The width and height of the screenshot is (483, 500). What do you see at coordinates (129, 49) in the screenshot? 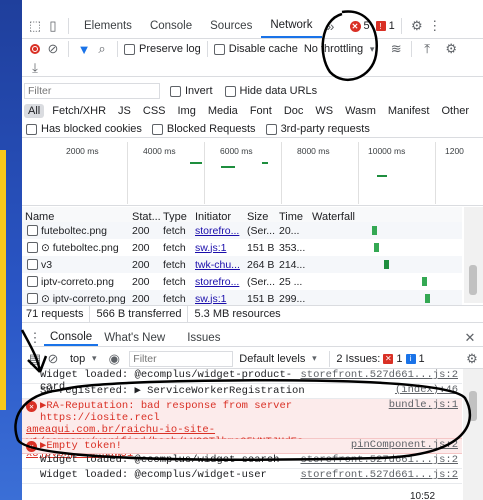
I see `preserve-log-checkbox` at bounding box center [129, 49].